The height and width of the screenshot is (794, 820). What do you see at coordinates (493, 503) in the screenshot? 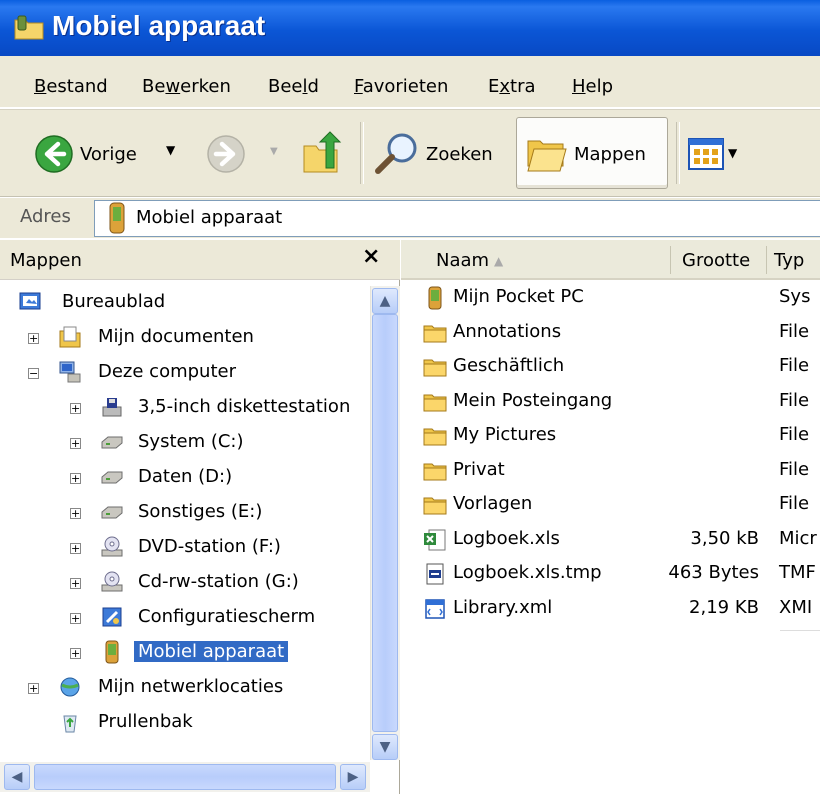
I see `file-name: Vorlagen` at bounding box center [493, 503].